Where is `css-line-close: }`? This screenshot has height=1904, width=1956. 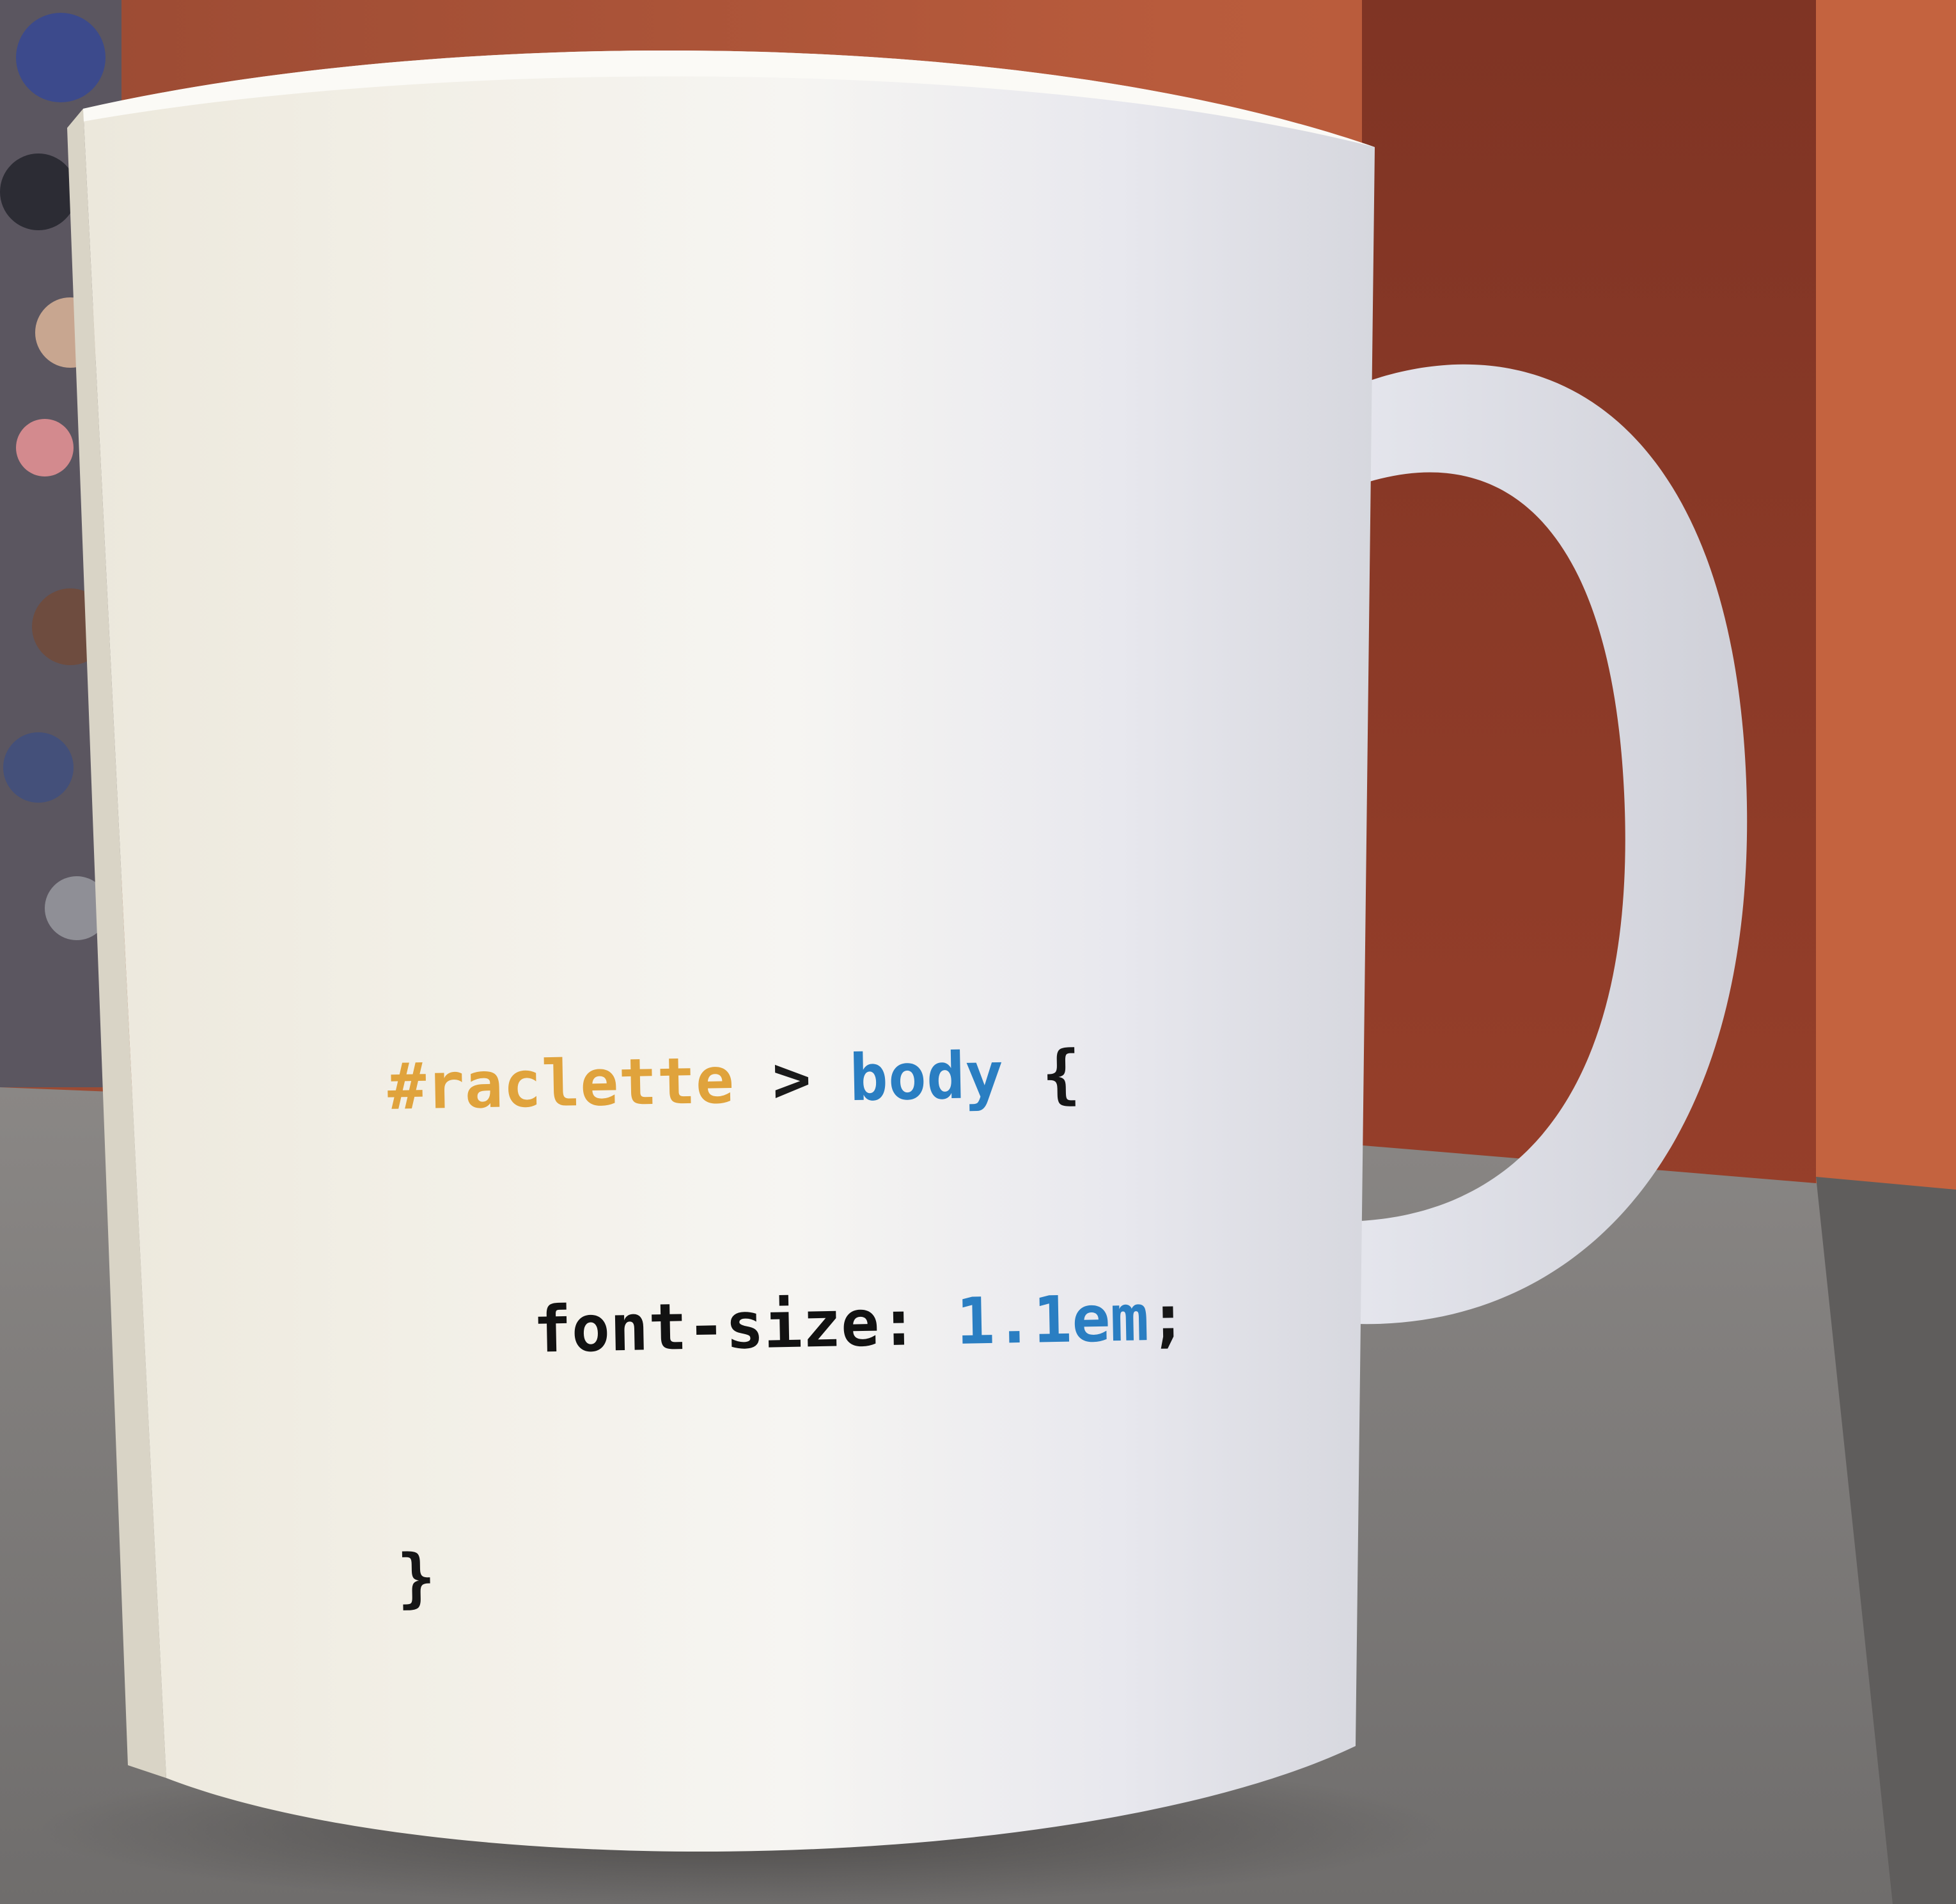
css-line-close: } is located at coordinates (794, 1570).